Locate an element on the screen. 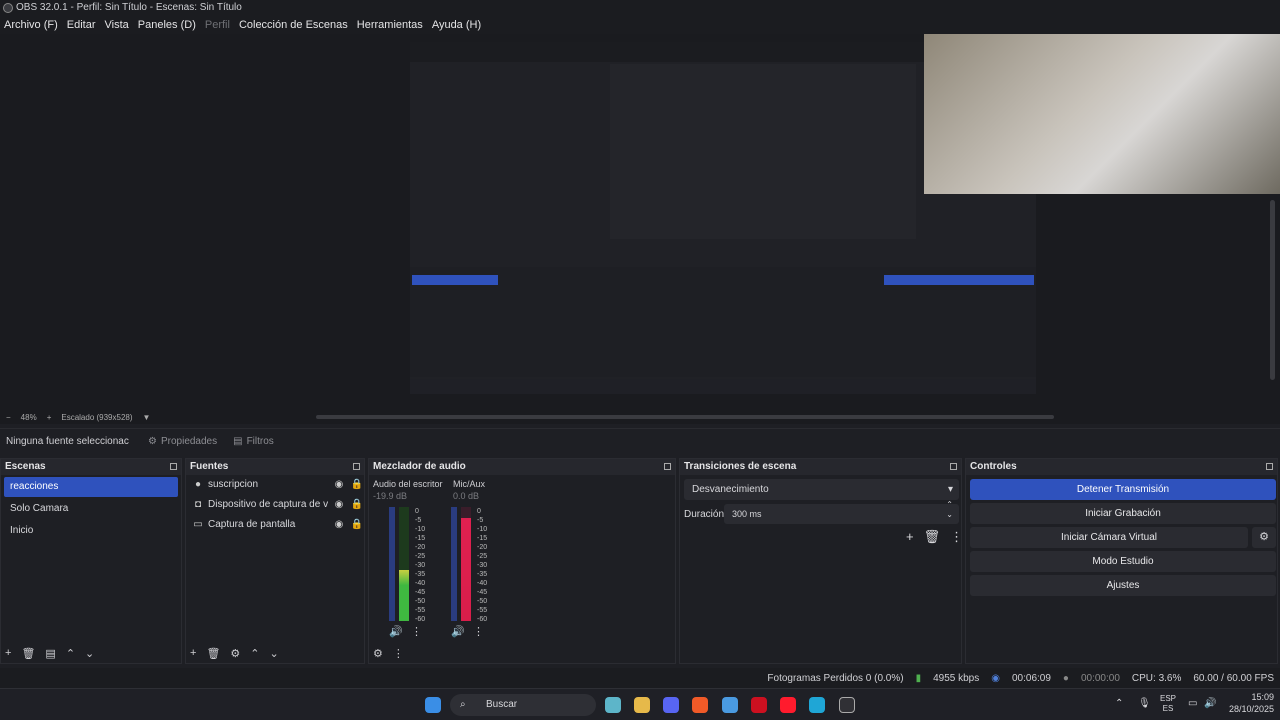 Image resolution: width=1280 pixels, height=720 pixels. zoom-in-button: + is located at coordinates (49, 417).